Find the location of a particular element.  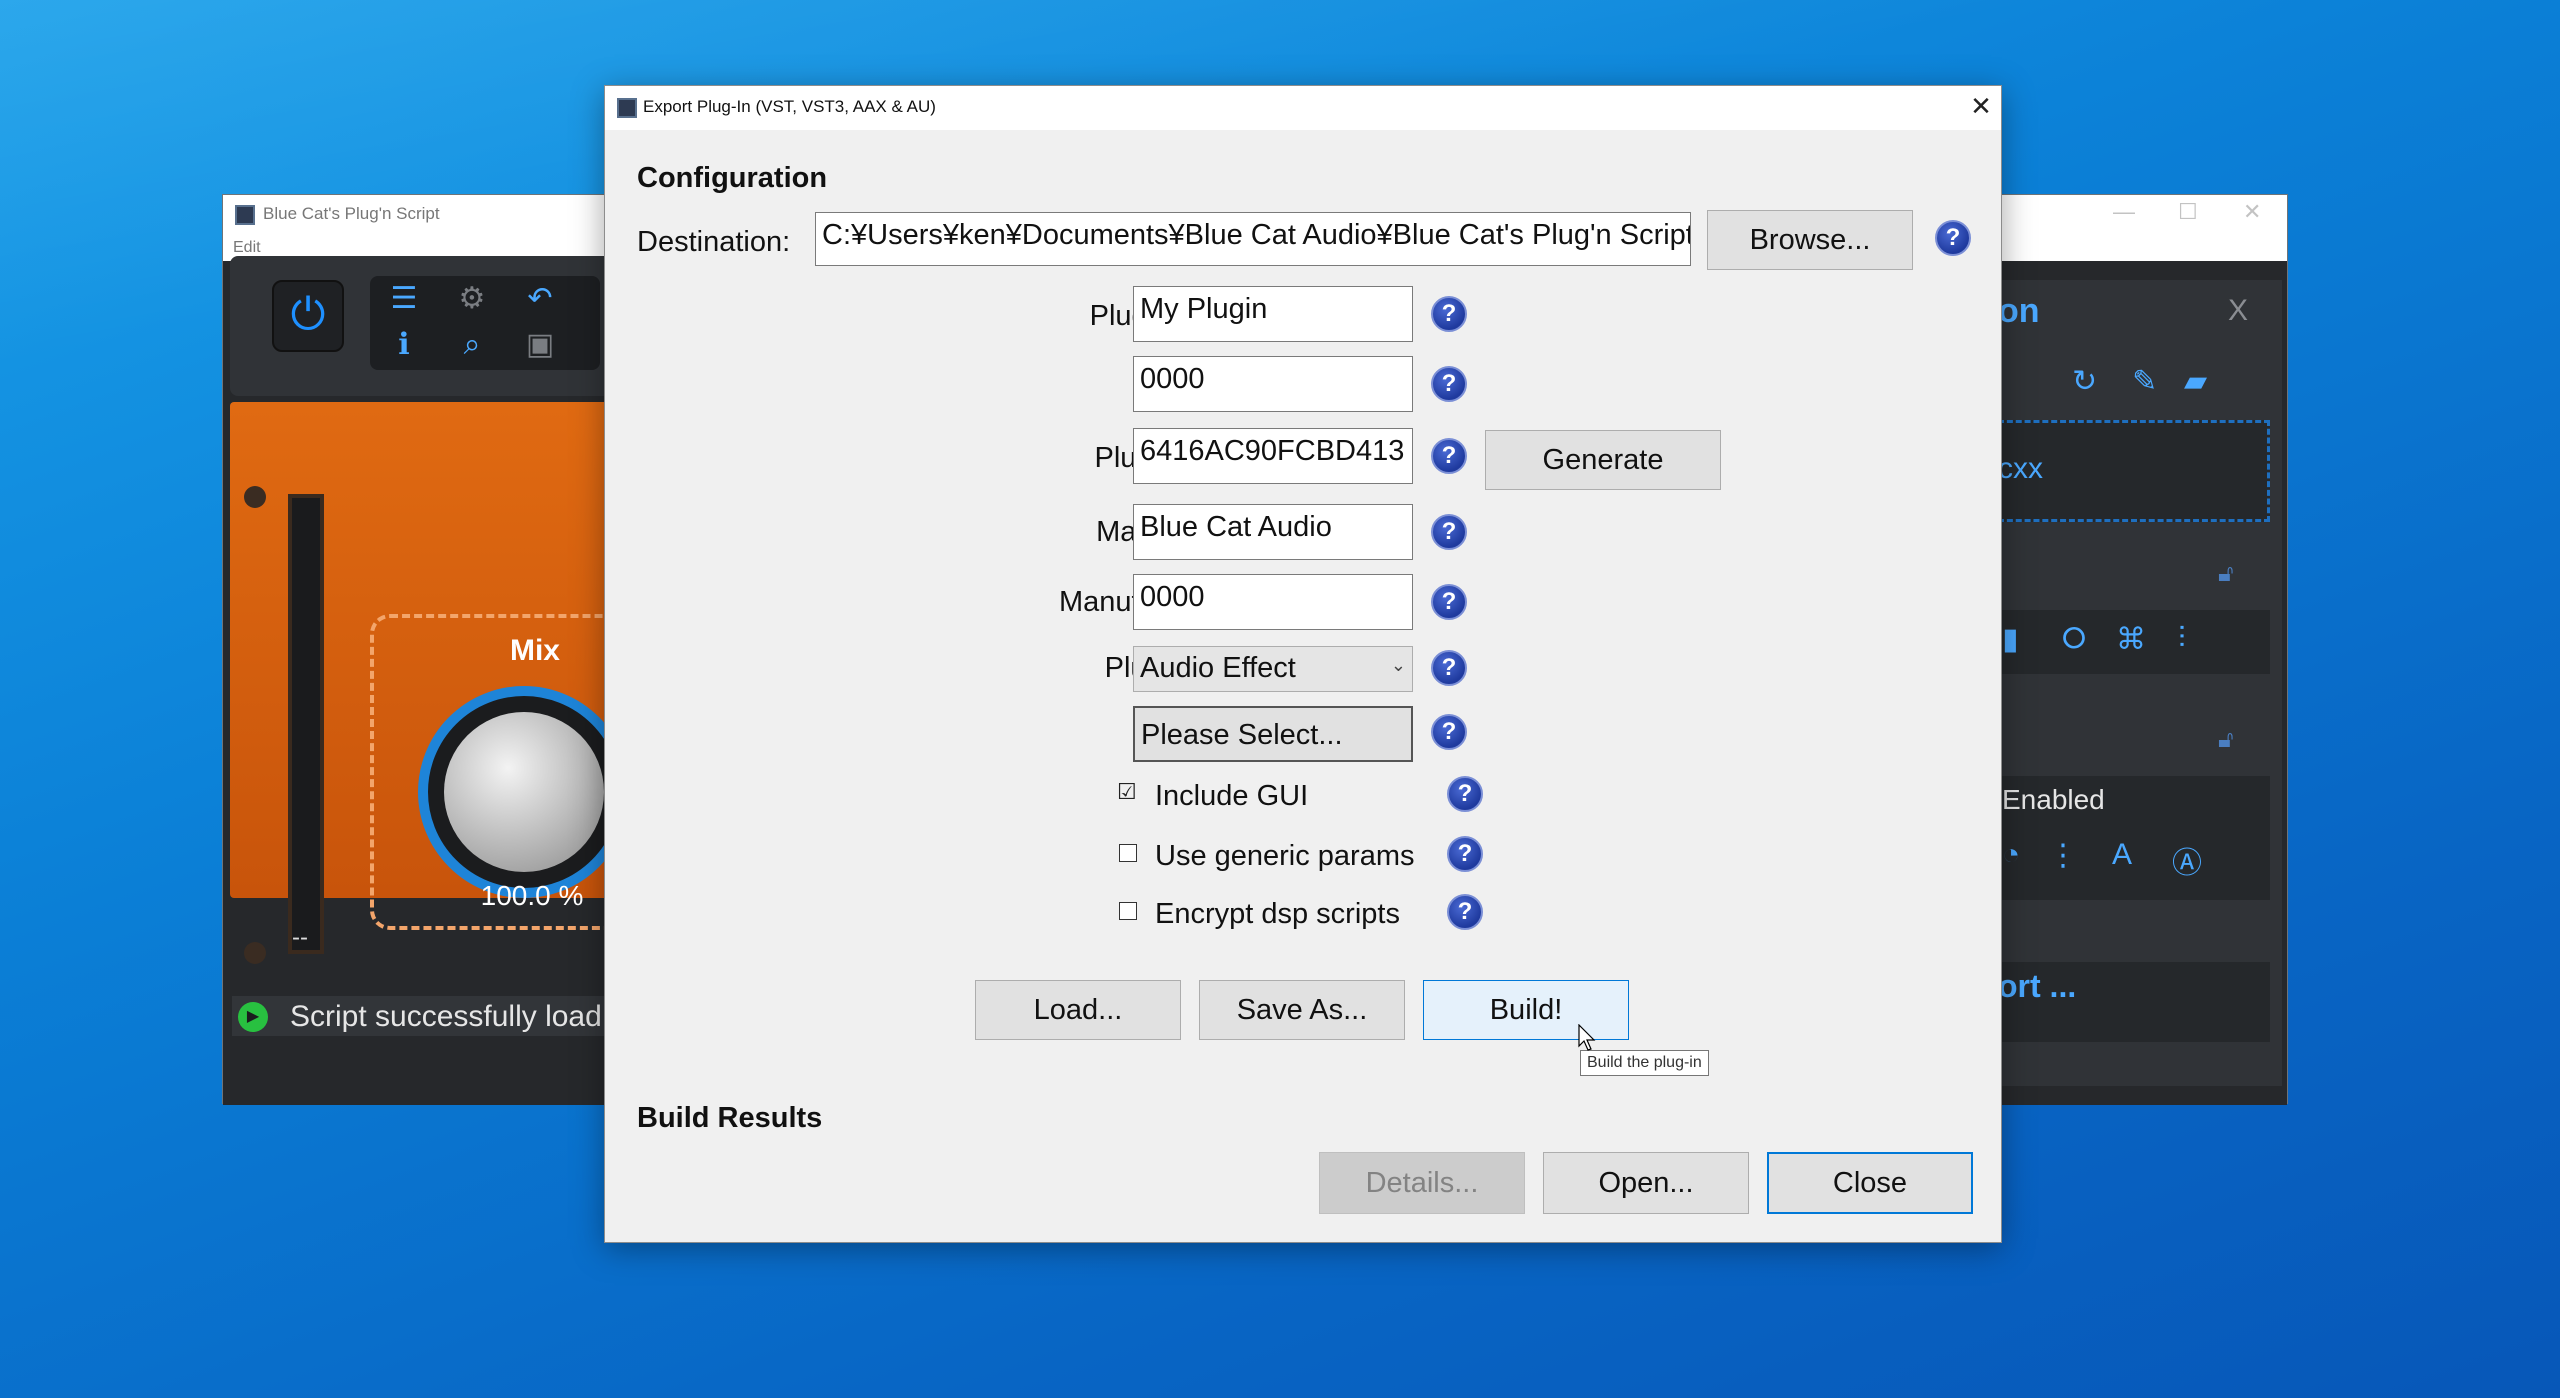

settings-icon: ⭘ is located at coordinates (2074, 639).